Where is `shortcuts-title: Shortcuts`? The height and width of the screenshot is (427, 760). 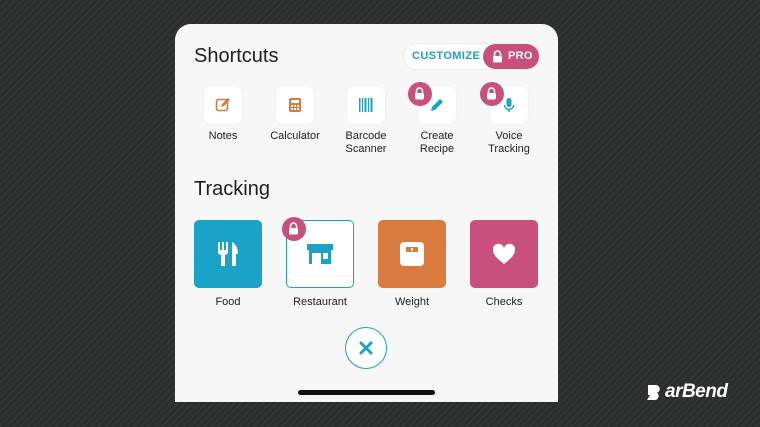
shortcuts-title: Shortcuts is located at coordinates (236, 56).